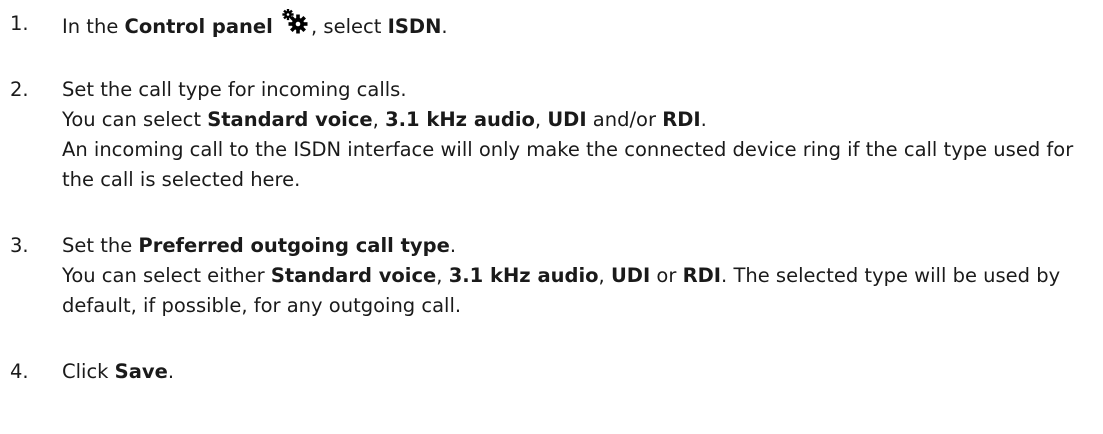 The height and width of the screenshot is (434, 1103). What do you see at coordinates (93, 26) in the screenshot?
I see `text: In the` at bounding box center [93, 26].